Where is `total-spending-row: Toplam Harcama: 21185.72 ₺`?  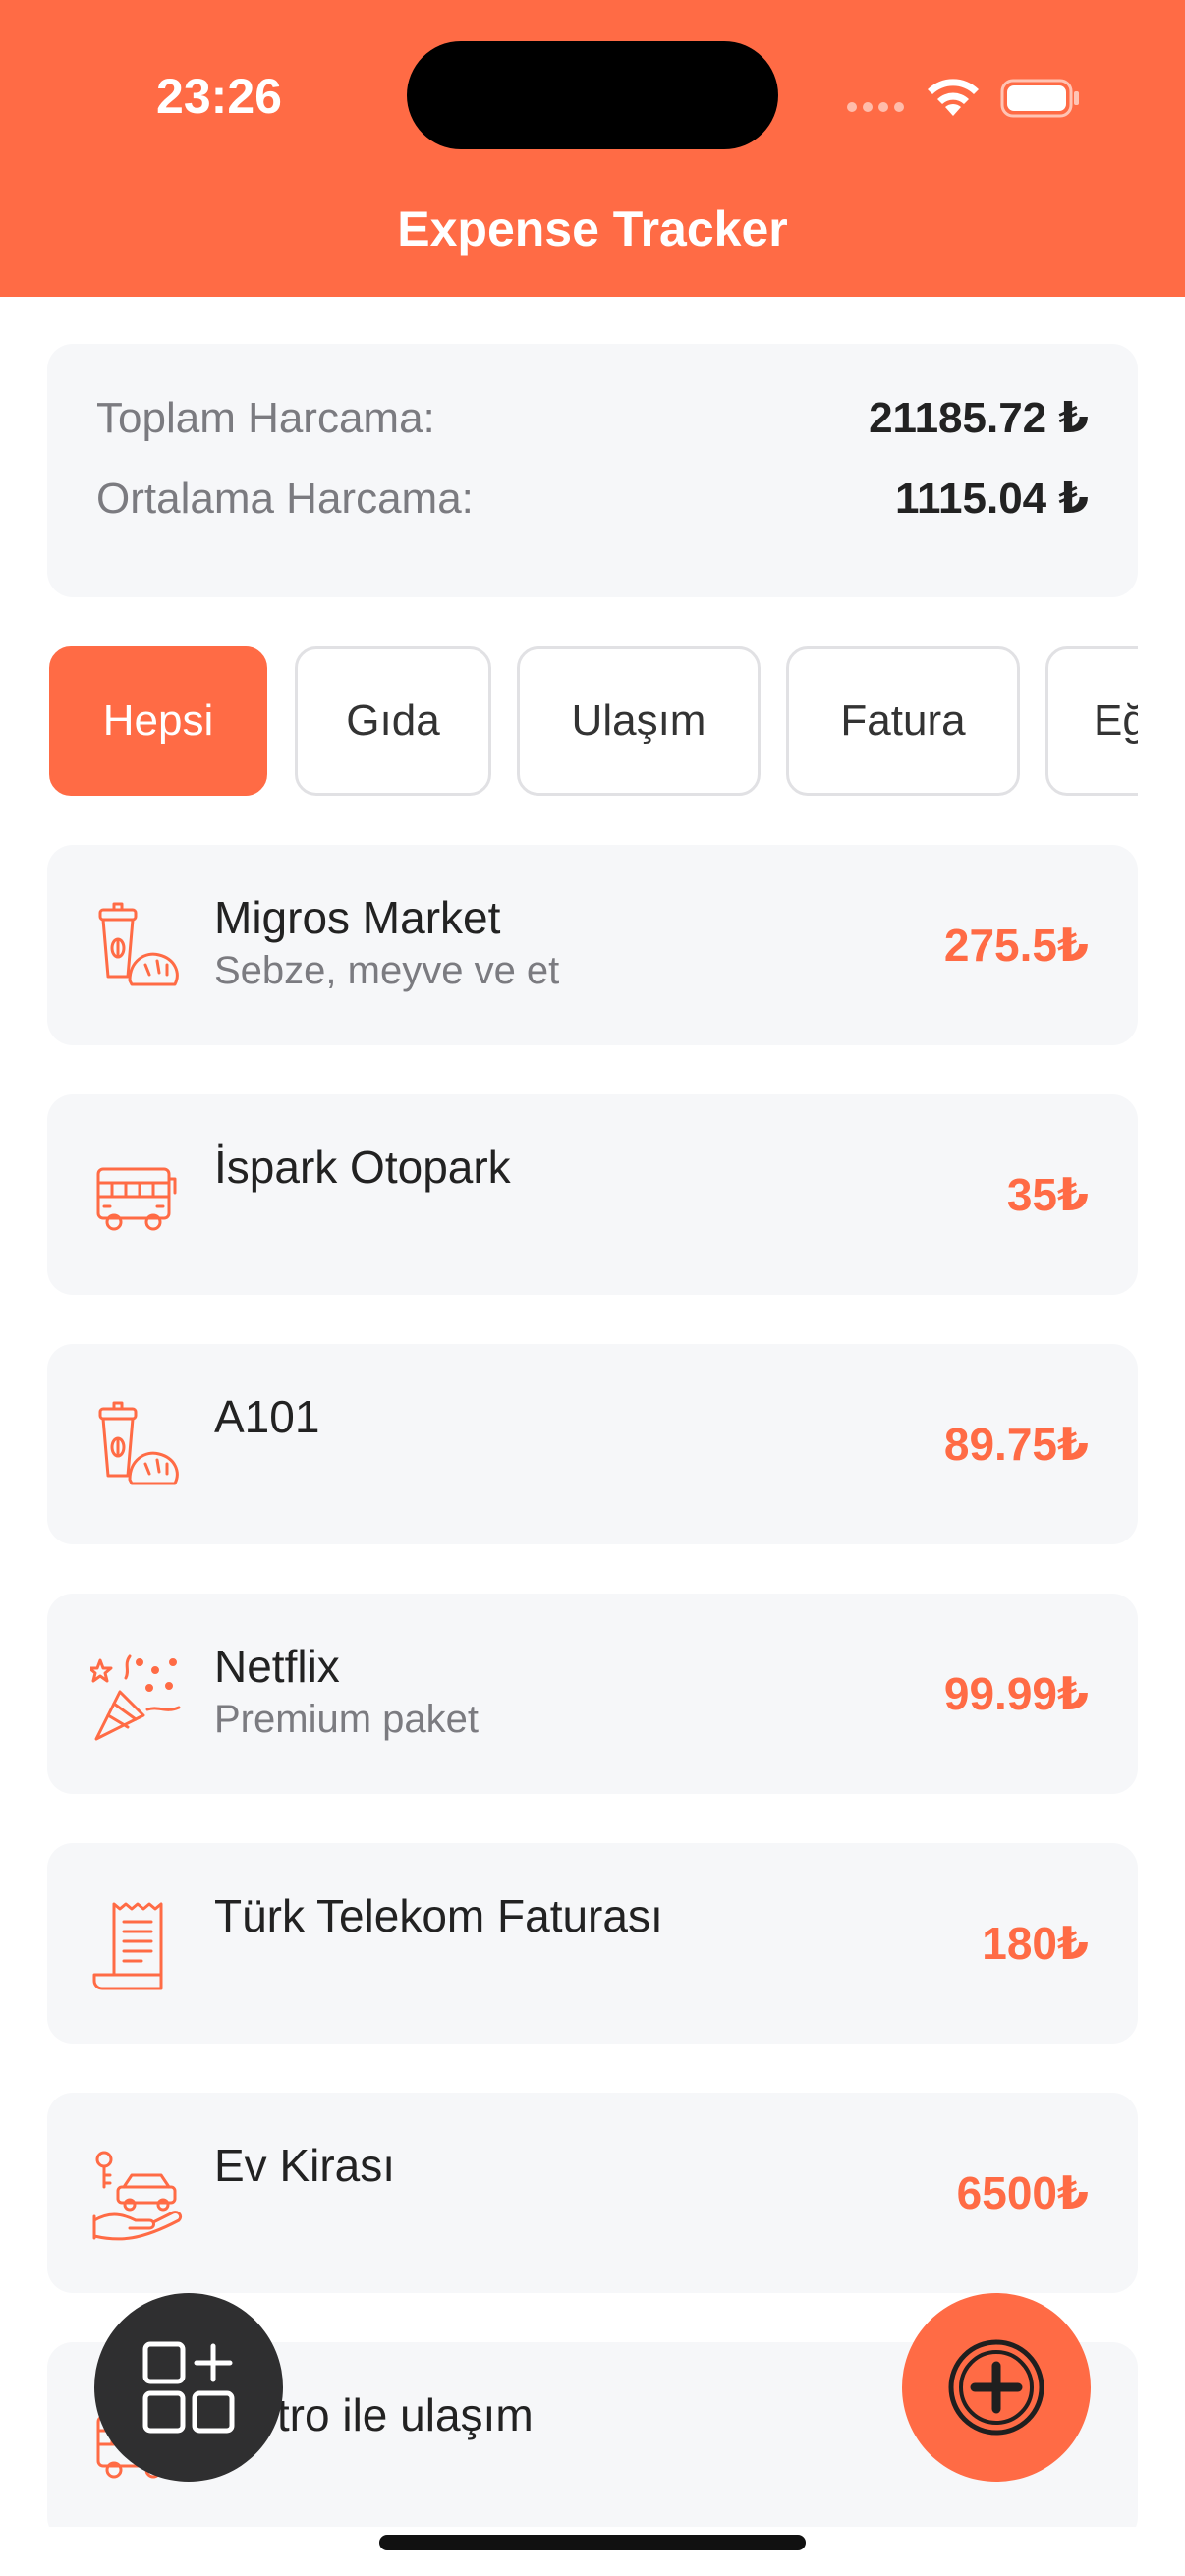 total-spending-row: Toplam Harcama: 21185.72 ₺ is located at coordinates (592, 418).